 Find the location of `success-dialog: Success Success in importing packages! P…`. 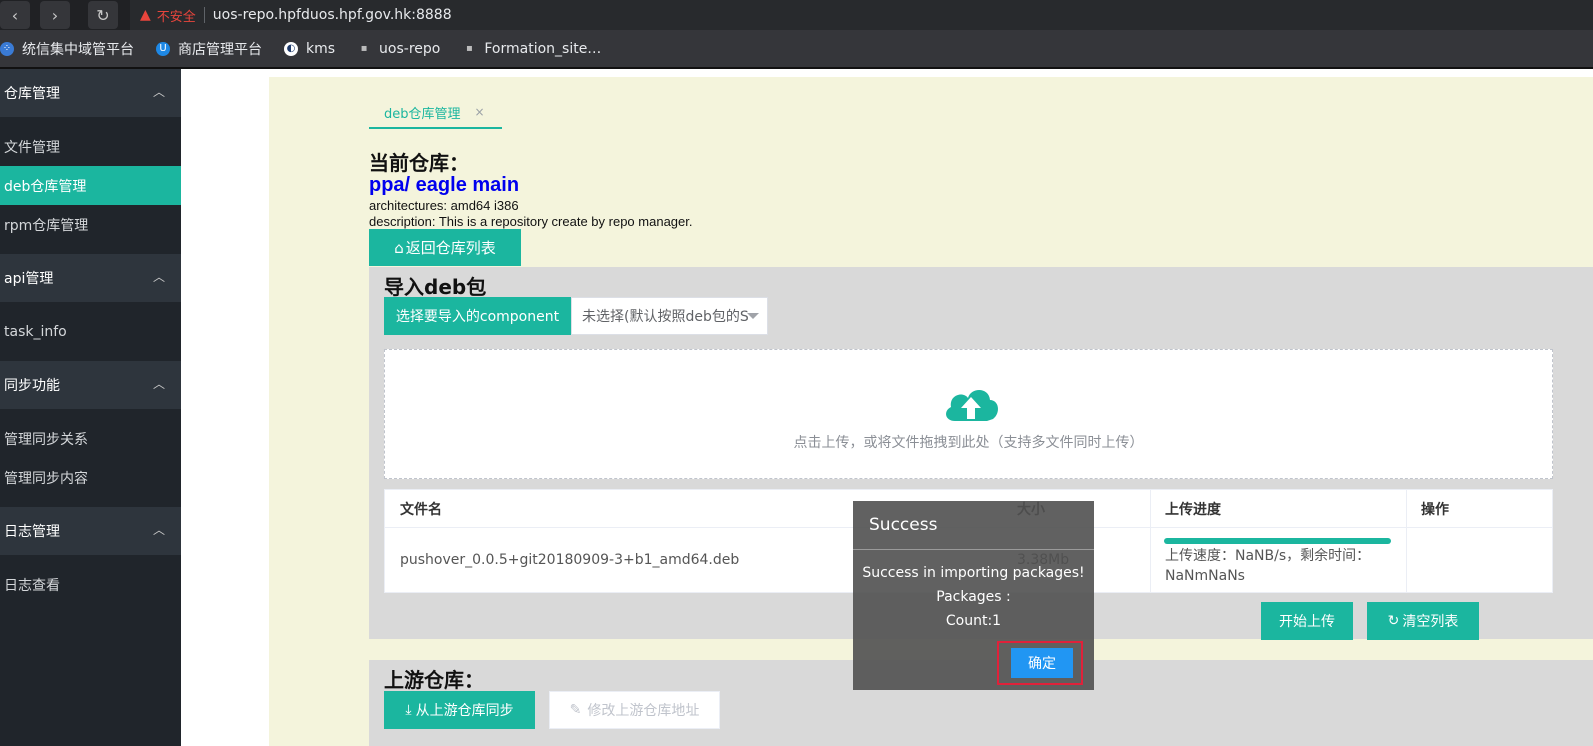

success-dialog: Success Success in importing packages! P… is located at coordinates (973, 595).